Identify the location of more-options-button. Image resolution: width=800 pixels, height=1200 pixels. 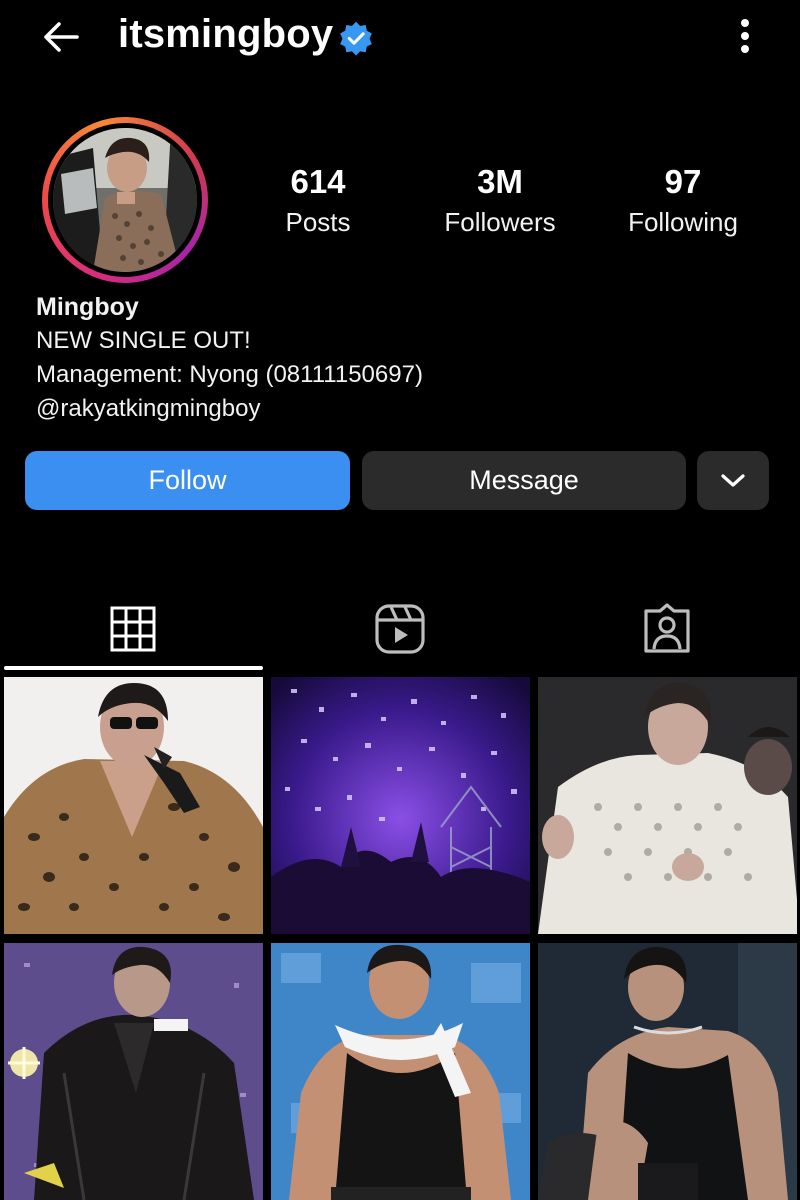
(745, 36).